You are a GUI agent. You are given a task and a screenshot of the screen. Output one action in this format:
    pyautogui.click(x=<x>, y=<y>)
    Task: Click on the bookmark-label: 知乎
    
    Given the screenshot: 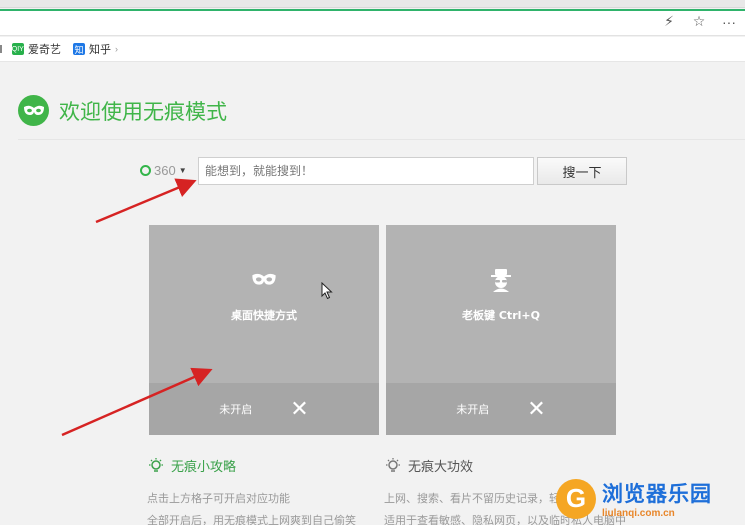 What is the action you would take?
    pyautogui.click(x=100, y=50)
    